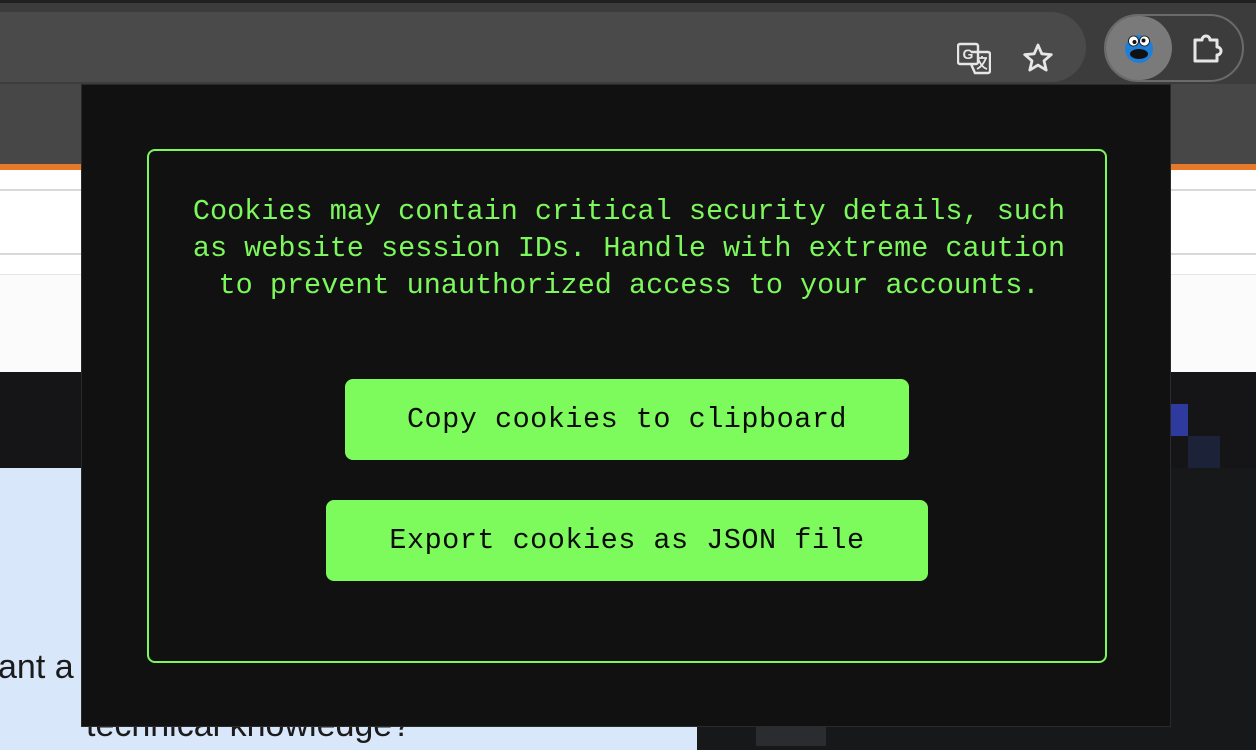 Image resolution: width=1256 pixels, height=750 pixels. Describe the element at coordinates (1208, 48) in the screenshot. I see `puzzle-extensions-icon` at that location.